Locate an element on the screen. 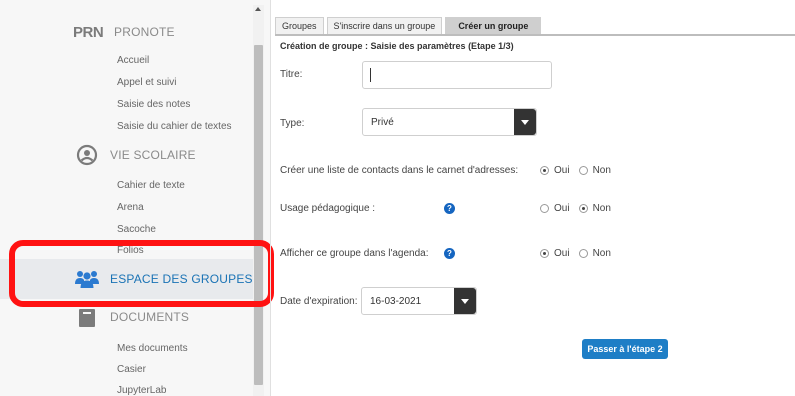 This screenshot has height=396, width=795. tab-groupes: Groupes is located at coordinates (299, 25).